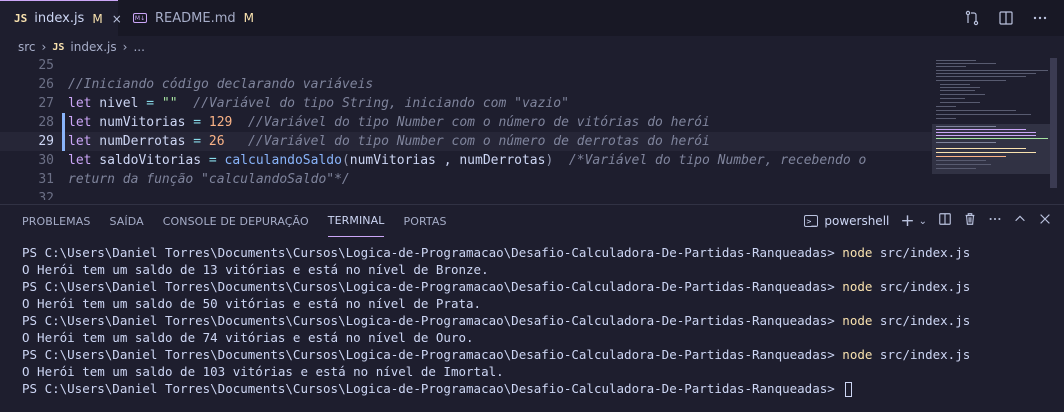  Describe the element at coordinates (46, 179) in the screenshot. I see `line-number: 31` at that location.